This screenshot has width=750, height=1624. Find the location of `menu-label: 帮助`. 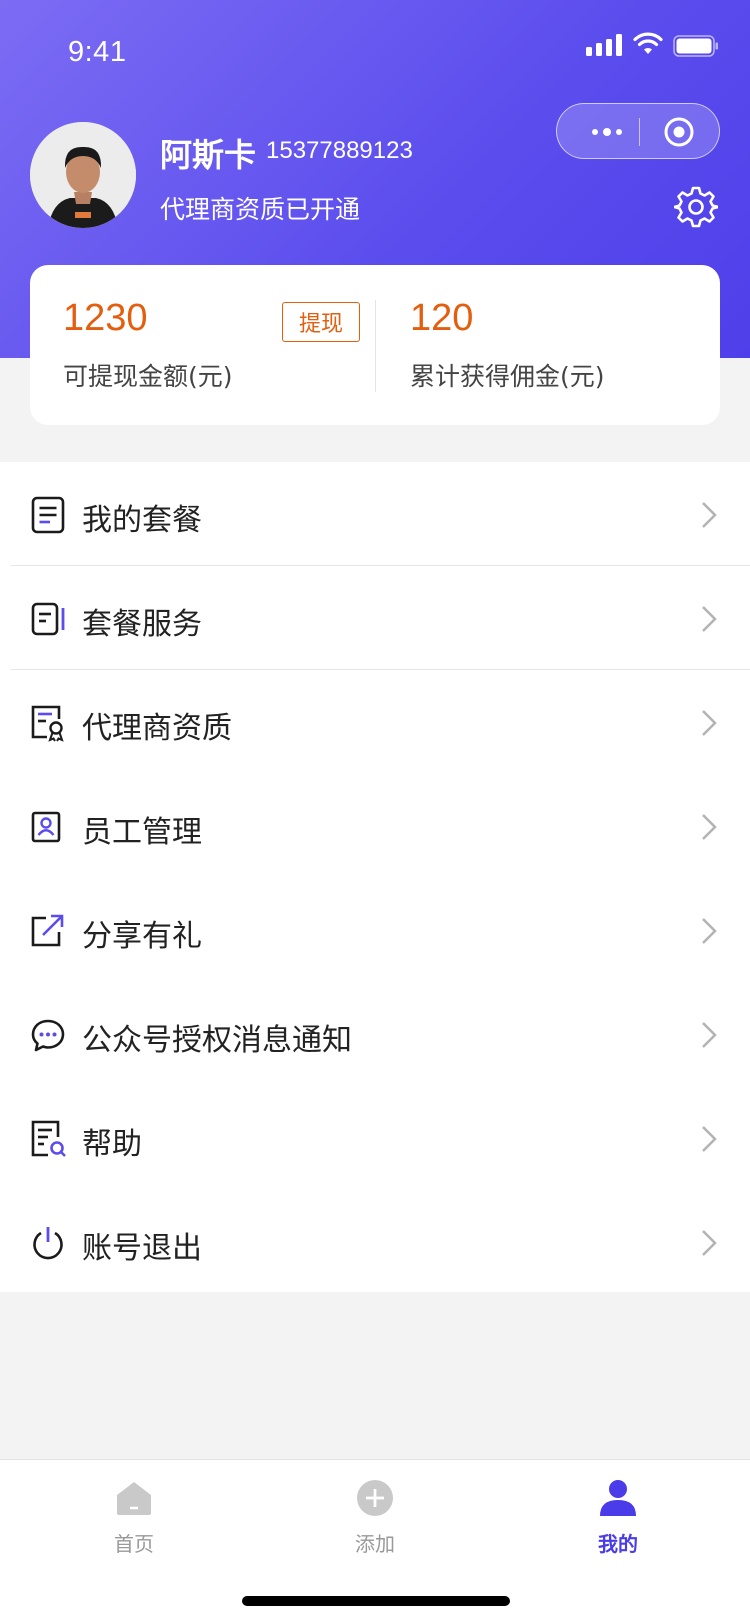

menu-label: 帮助 is located at coordinates (112, 1144).